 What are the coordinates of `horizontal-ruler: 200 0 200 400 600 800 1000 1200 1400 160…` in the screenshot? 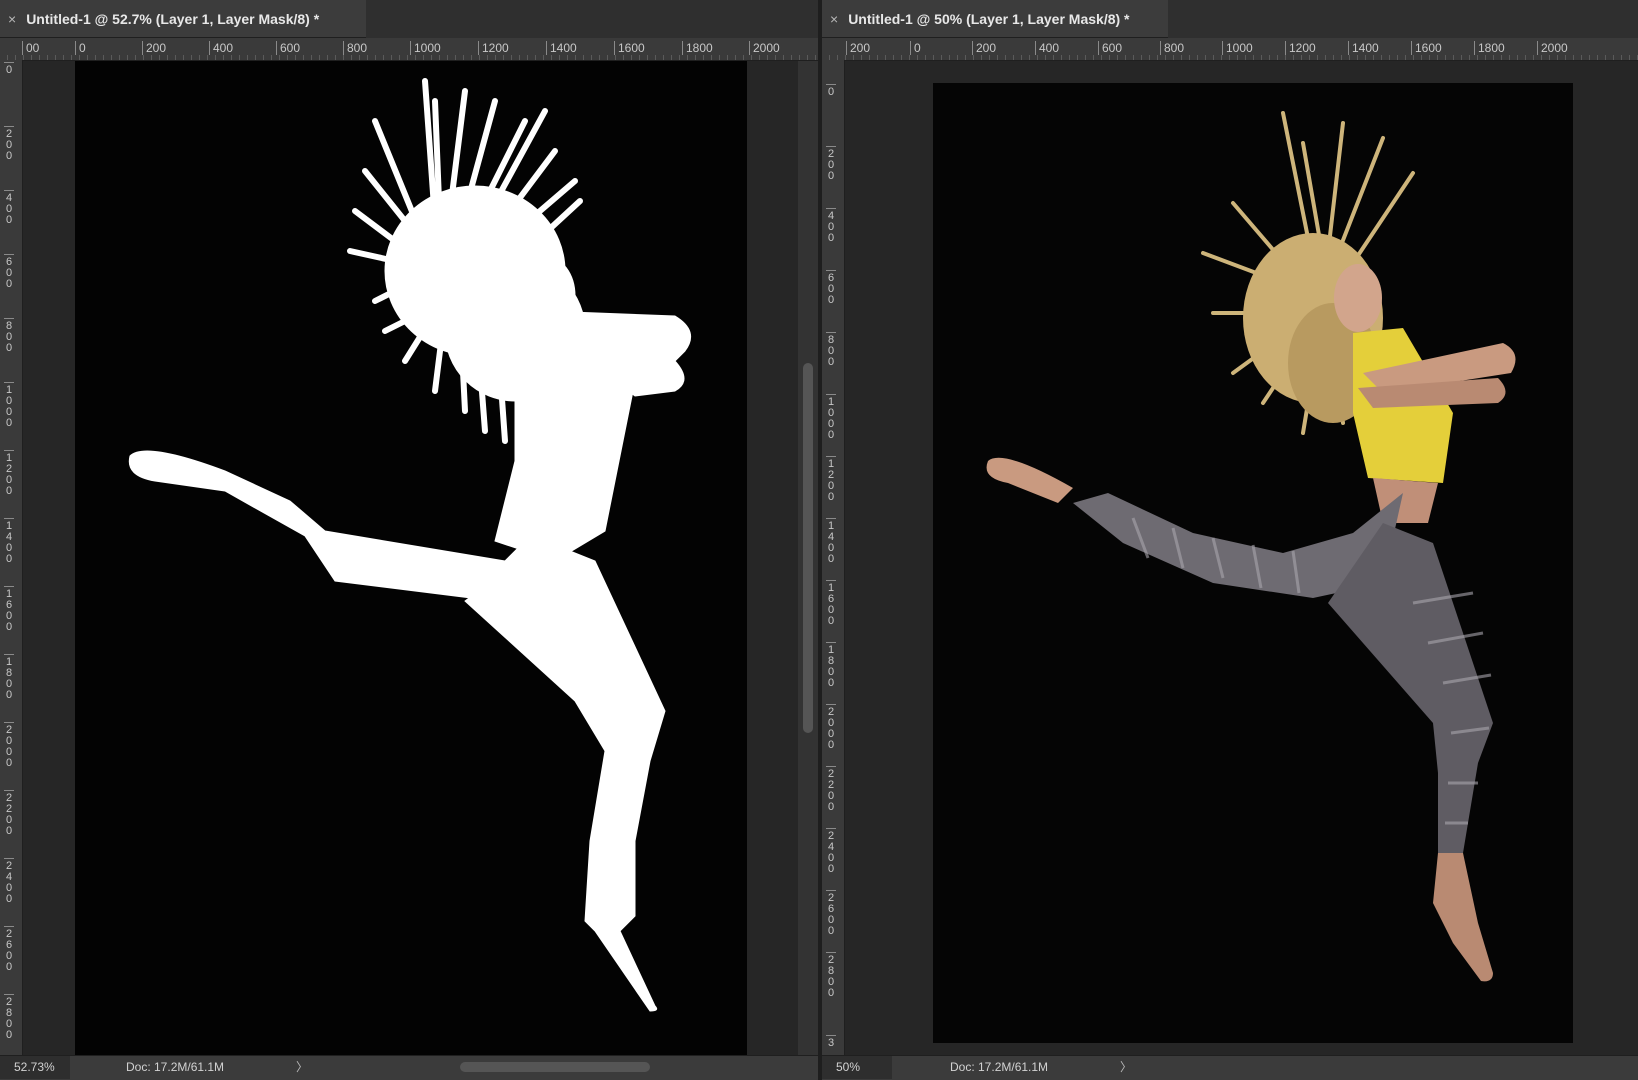 It's located at (1230, 49).